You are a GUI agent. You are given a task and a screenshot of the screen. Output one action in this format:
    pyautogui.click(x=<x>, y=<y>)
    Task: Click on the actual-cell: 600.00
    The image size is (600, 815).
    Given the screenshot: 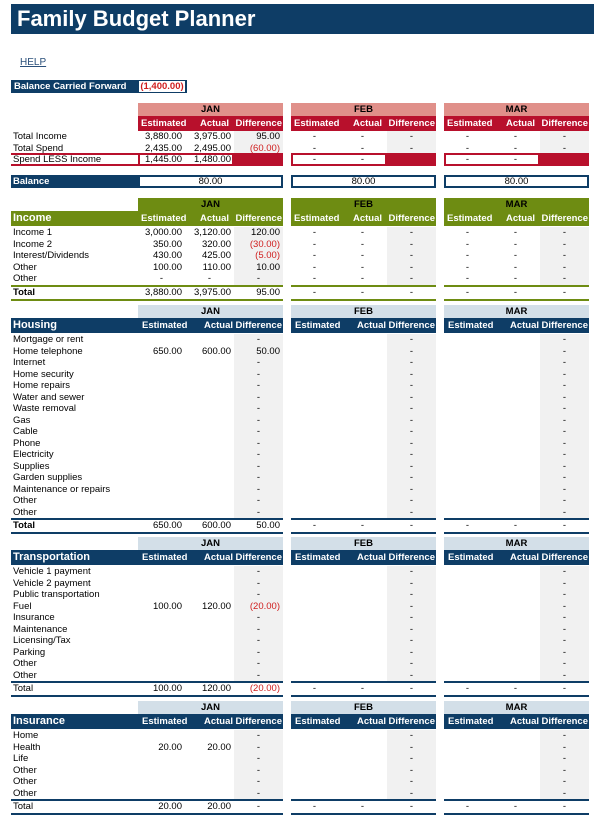 What is the action you would take?
    pyautogui.click(x=209, y=526)
    